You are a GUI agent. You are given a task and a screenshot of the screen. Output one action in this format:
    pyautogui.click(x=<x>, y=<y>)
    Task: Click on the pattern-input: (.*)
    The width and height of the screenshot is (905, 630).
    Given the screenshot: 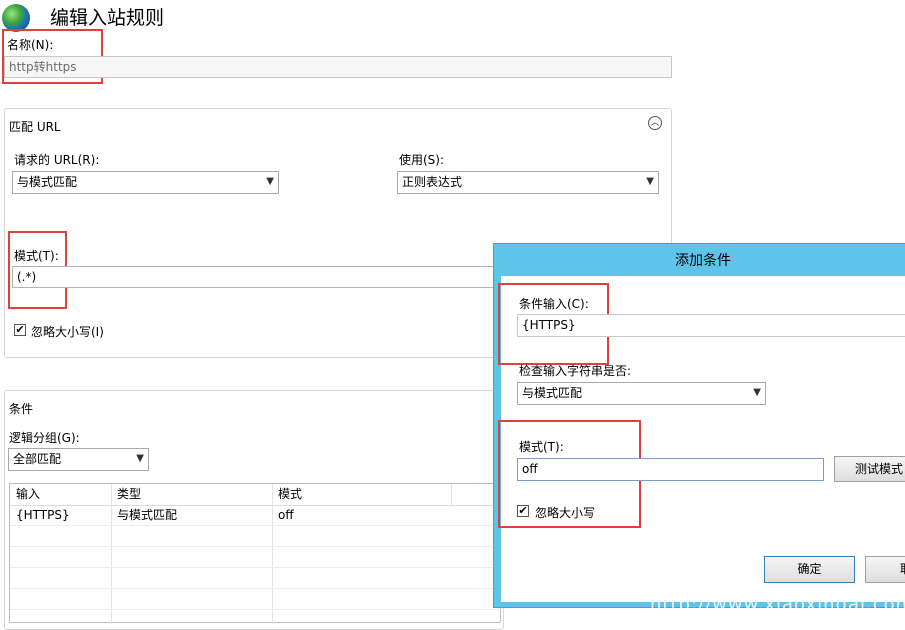 What is the action you would take?
    pyautogui.click(x=257, y=277)
    